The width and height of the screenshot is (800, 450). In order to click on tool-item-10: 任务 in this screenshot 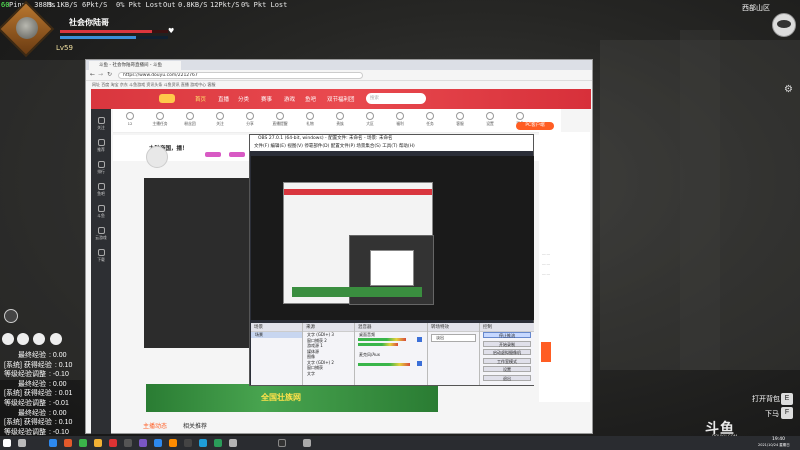, I will do `click(430, 119)`.